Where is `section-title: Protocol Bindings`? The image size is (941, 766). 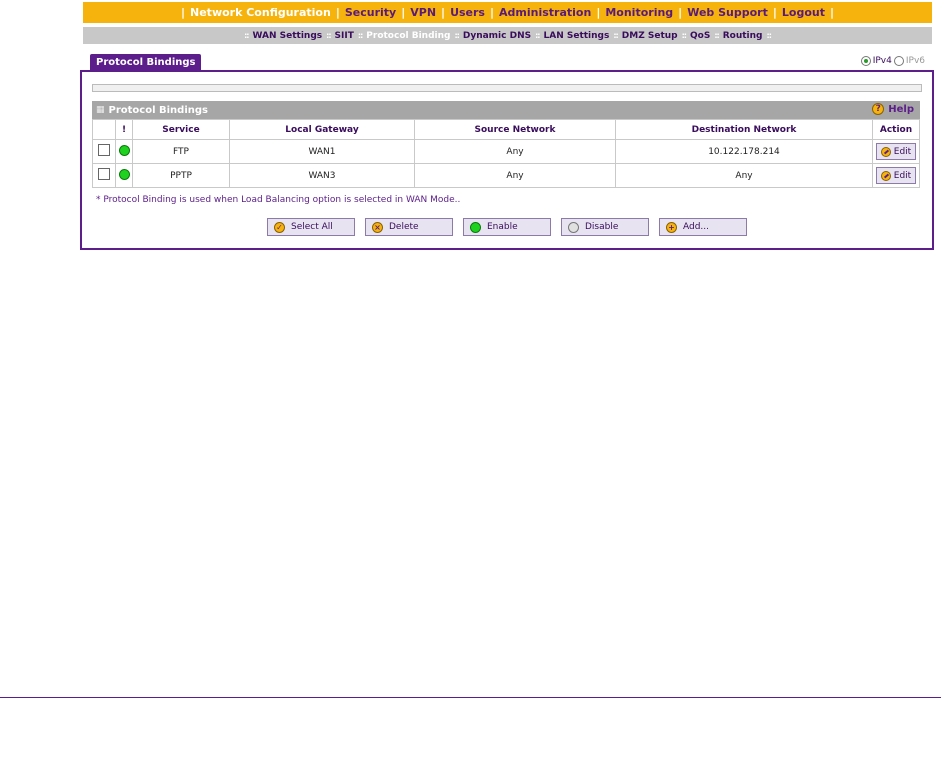 section-title: Protocol Bindings is located at coordinates (158, 110).